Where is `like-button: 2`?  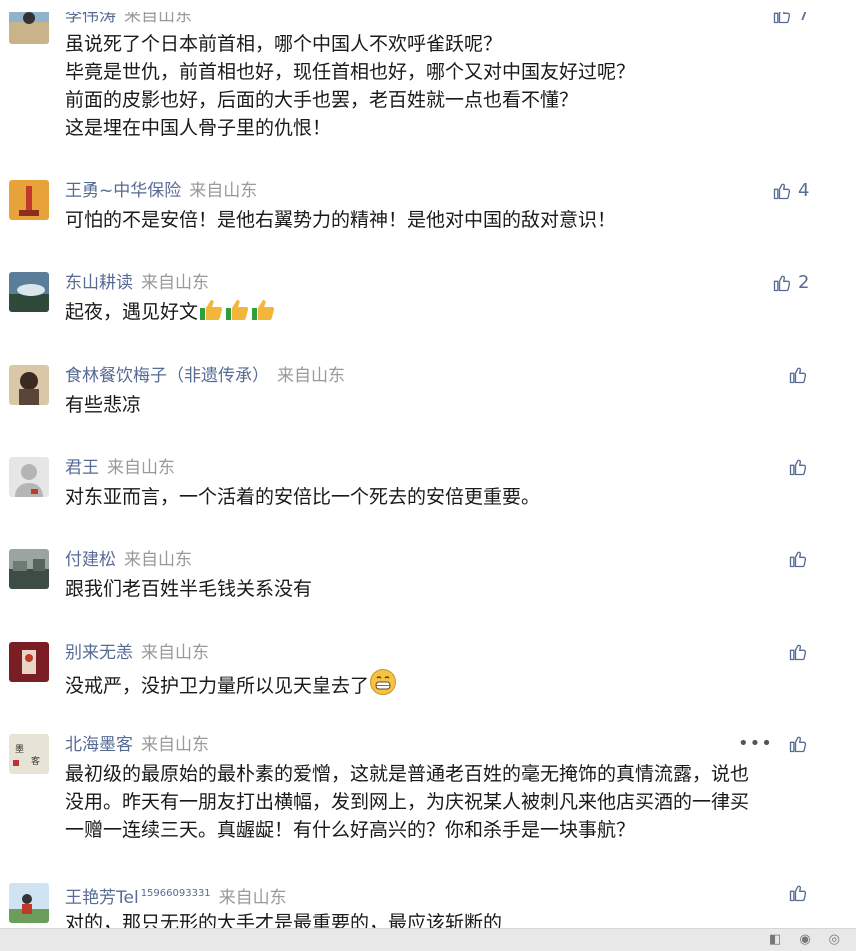
like-button: 2 is located at coordinates (790, 282).